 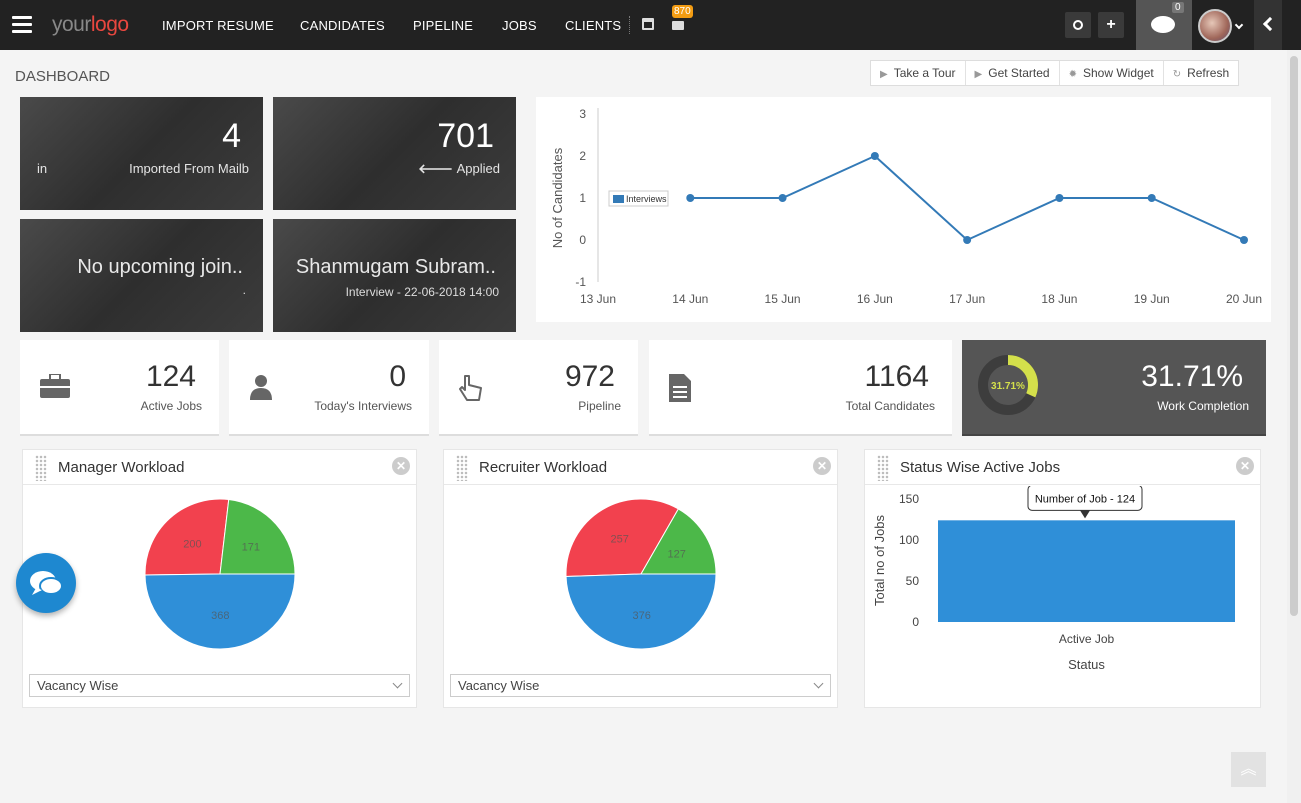 What do you see at coordinates (121, 467) in the screenshot?
I see `panel-title: Manager Workload` at bounding box center [121, 467].